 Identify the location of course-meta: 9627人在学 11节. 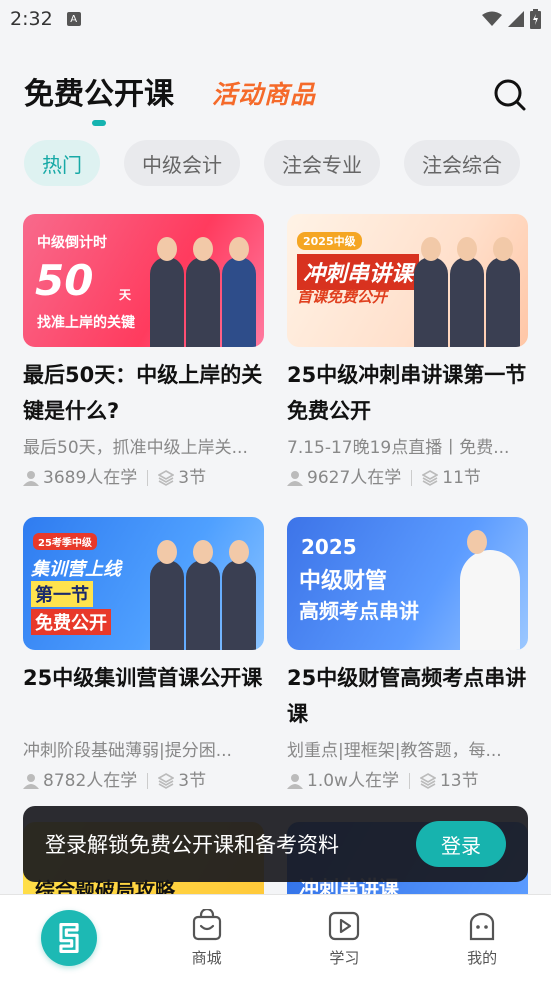
(407, 478).